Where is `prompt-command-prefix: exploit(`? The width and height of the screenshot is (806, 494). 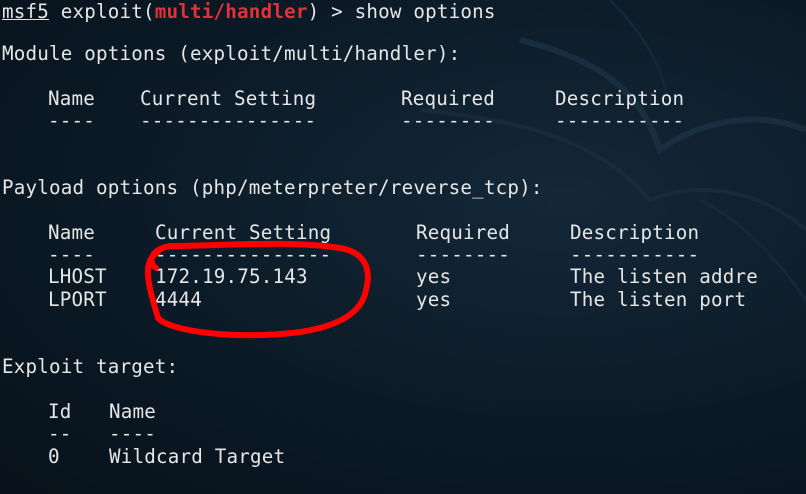
prompt-command-prefix: exploit( is located at coordinates (102, 11).